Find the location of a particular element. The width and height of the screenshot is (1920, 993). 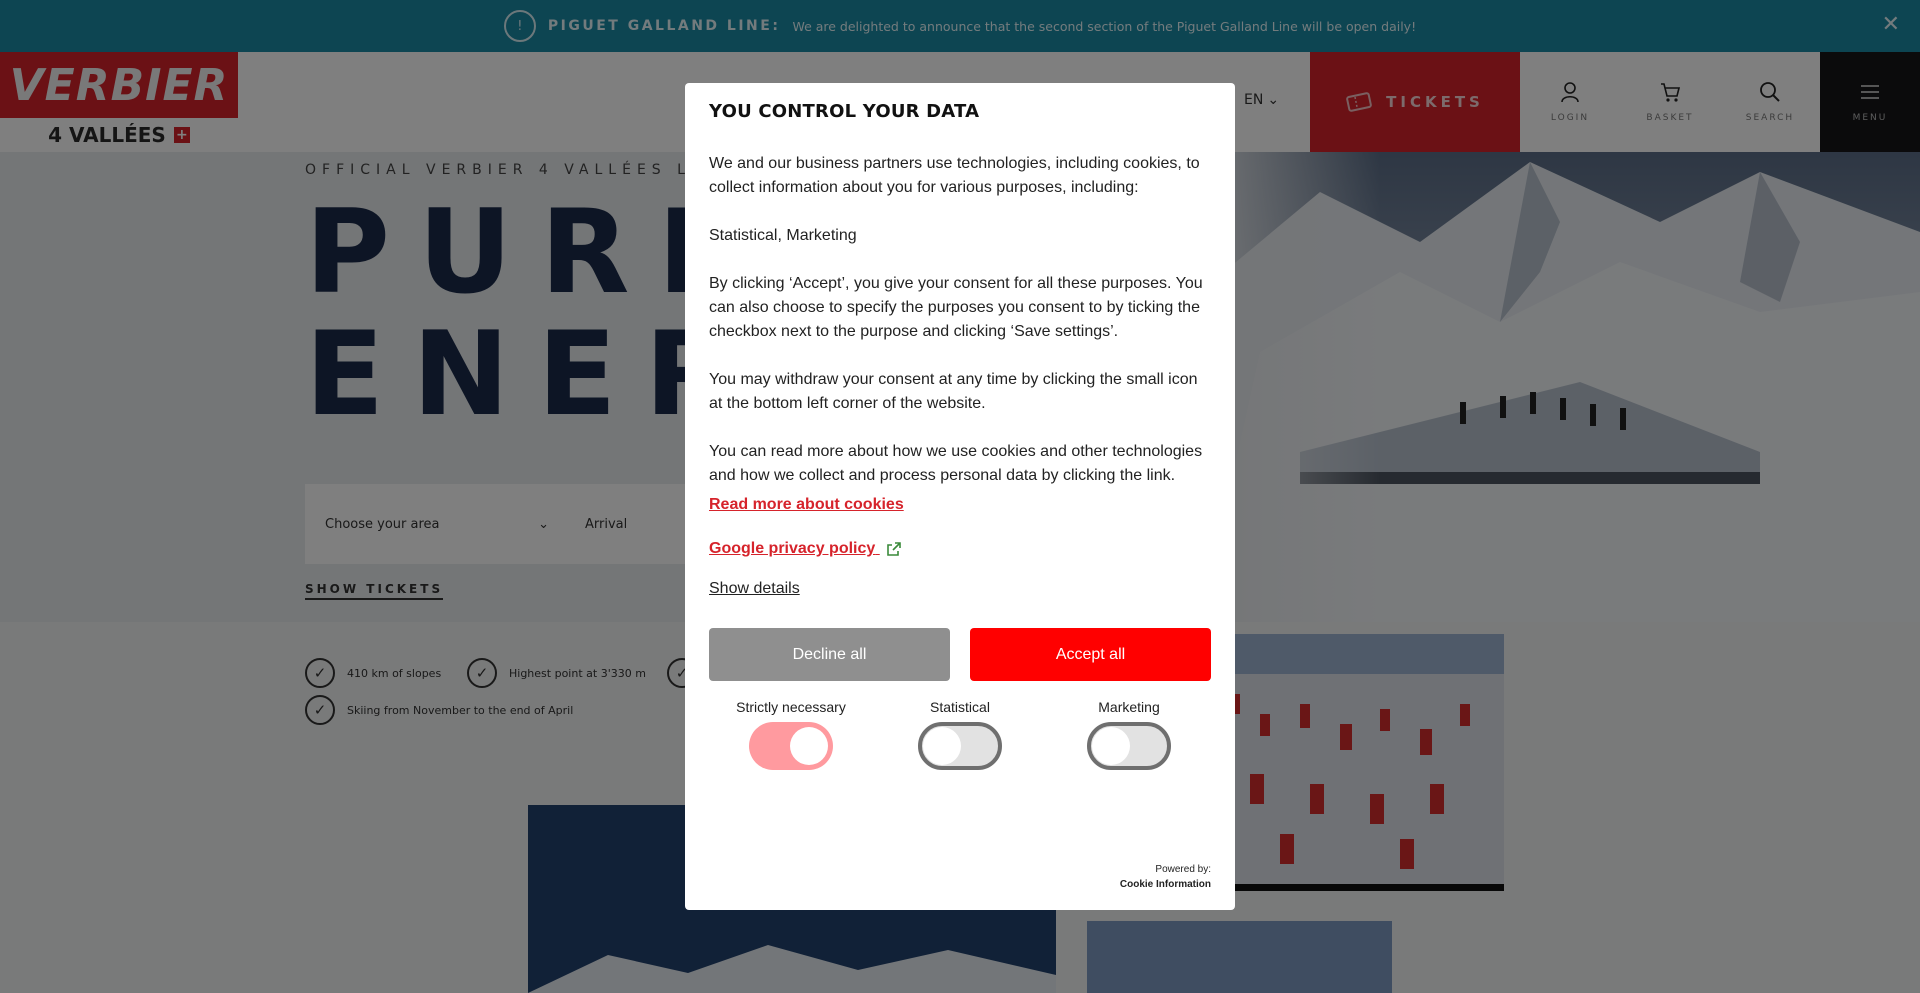

toggle-statistical: Statistical is located at coordinates (960, 734).